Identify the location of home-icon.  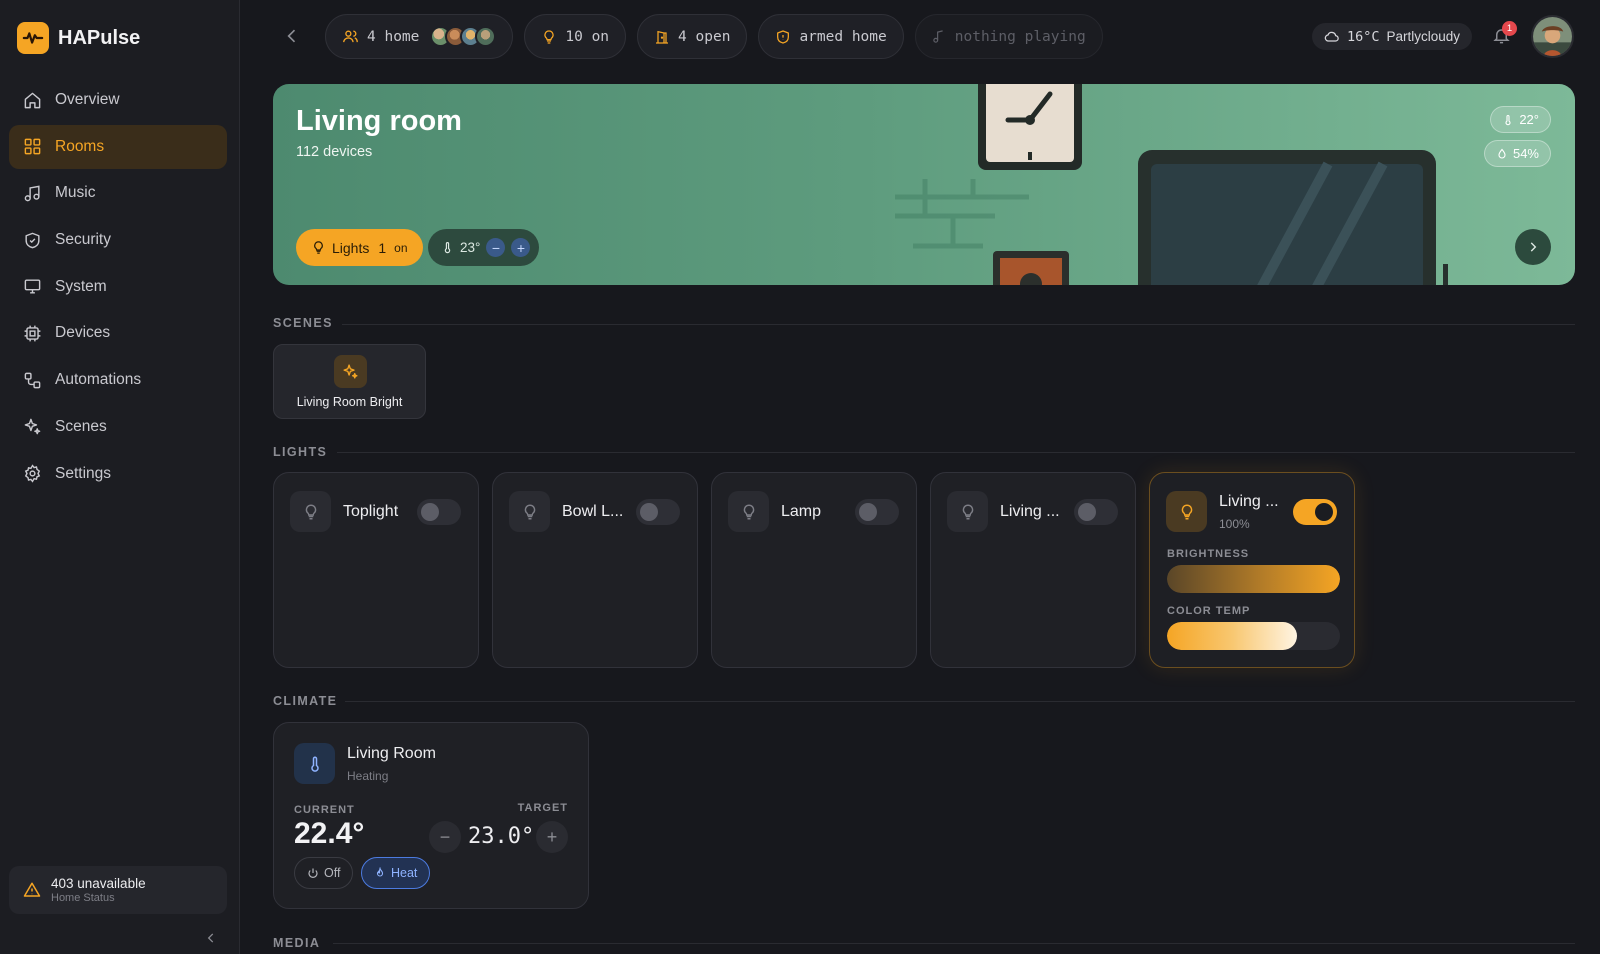
(32, 100).